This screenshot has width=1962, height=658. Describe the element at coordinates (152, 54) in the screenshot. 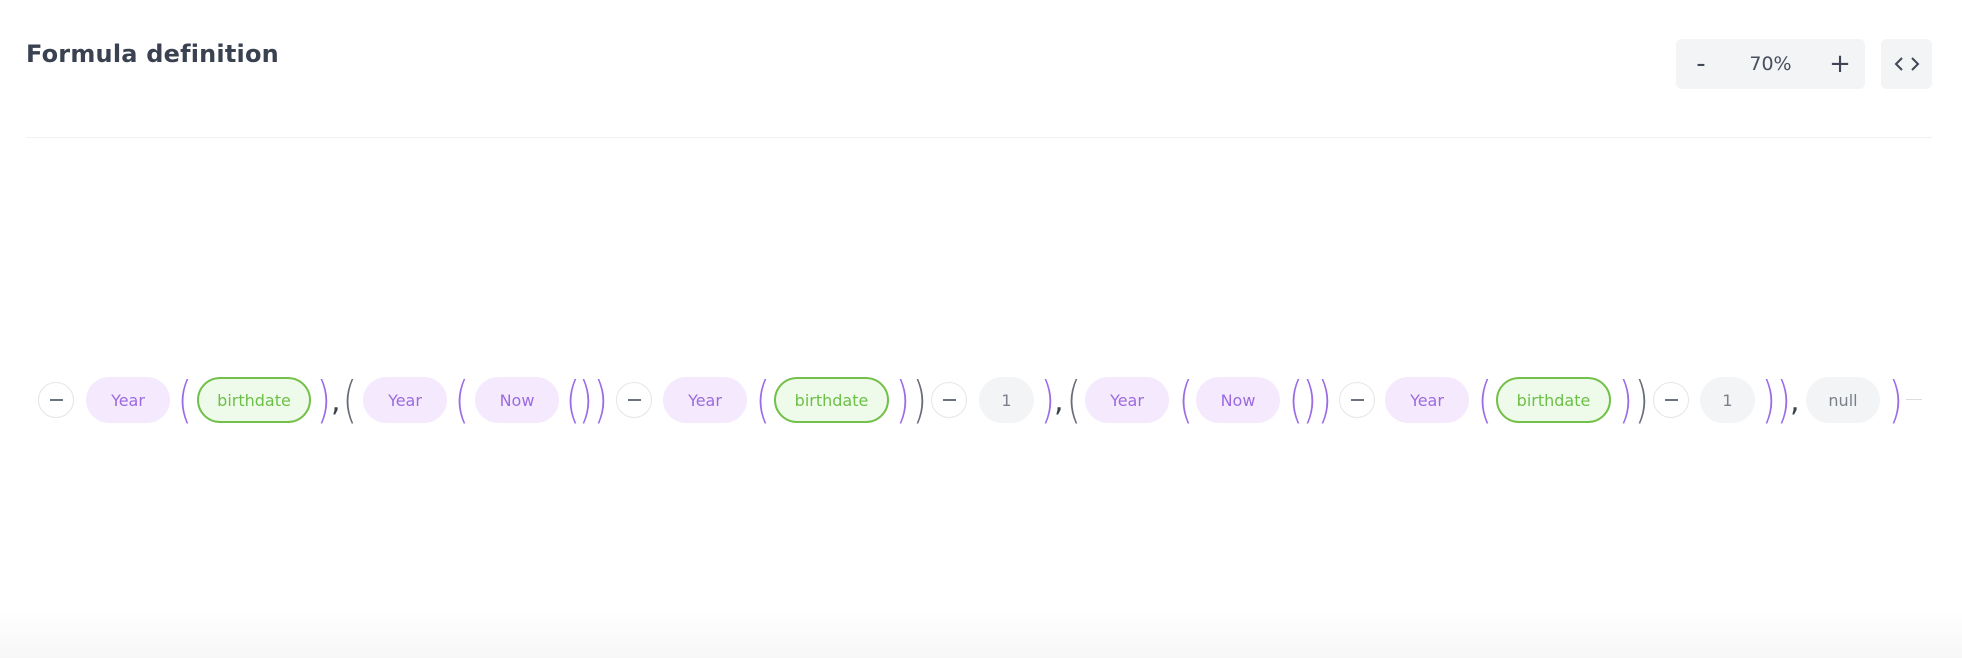

I see `page-title: Formula definition` at that location.